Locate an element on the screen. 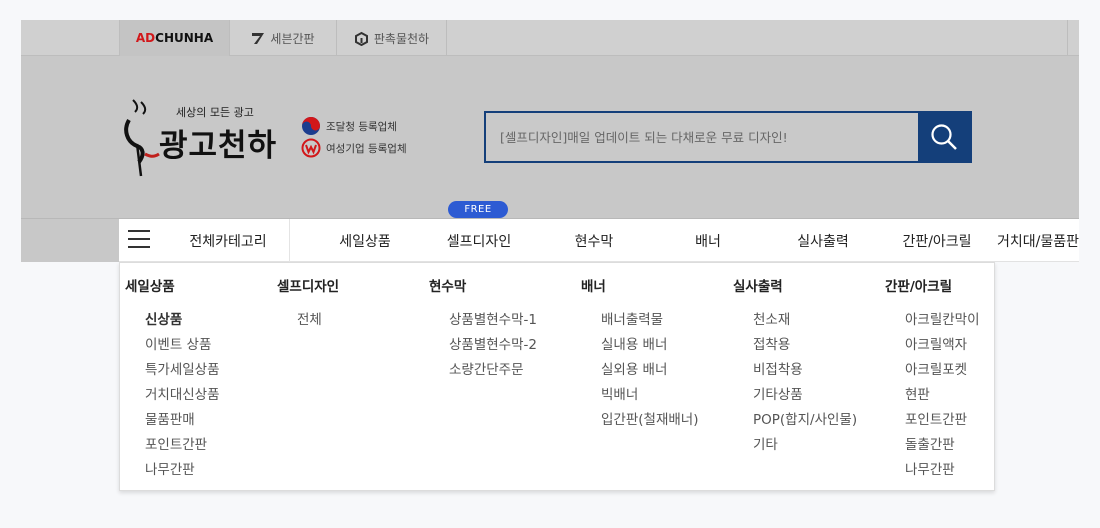 The image size is (1100, 528). search-button is located at coordinates (944, 137).